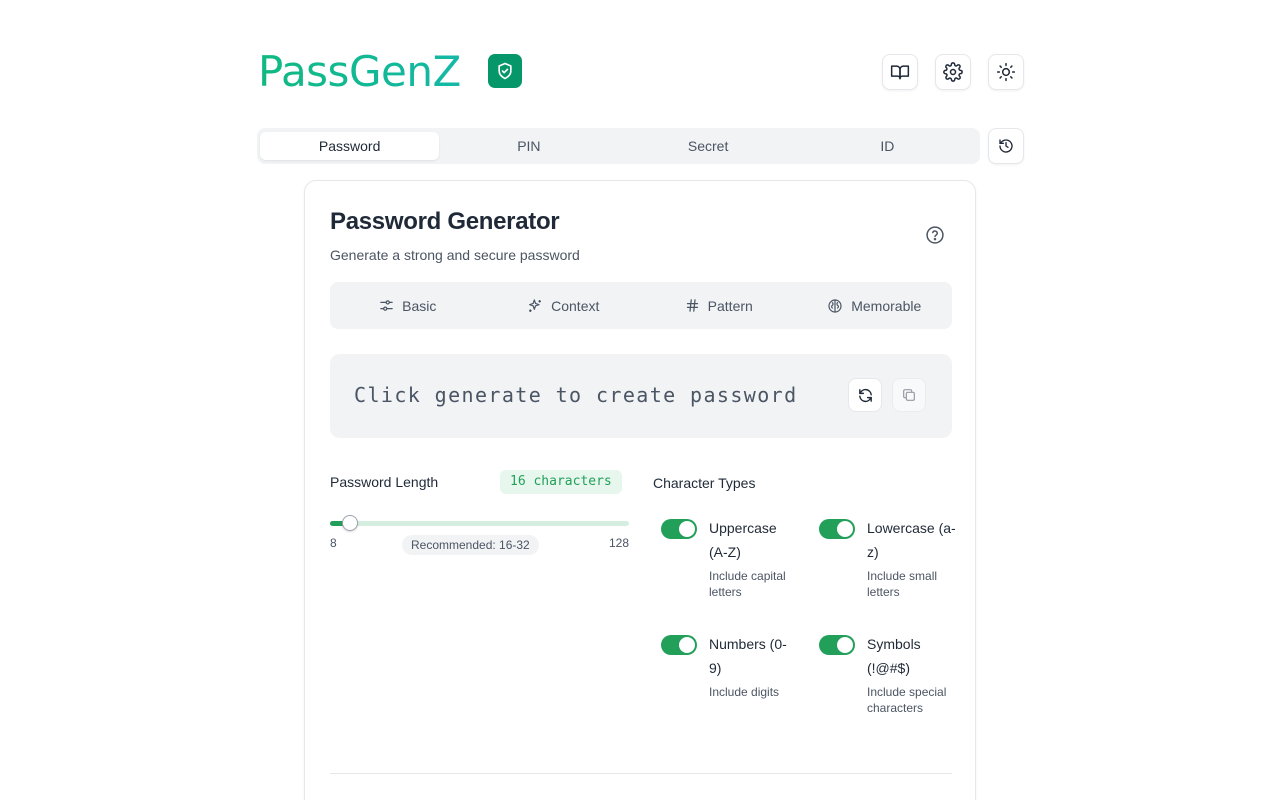 The width and height of the screenshot is (1280, 800). I want to click on shield-check-icon, so click(505, 71).